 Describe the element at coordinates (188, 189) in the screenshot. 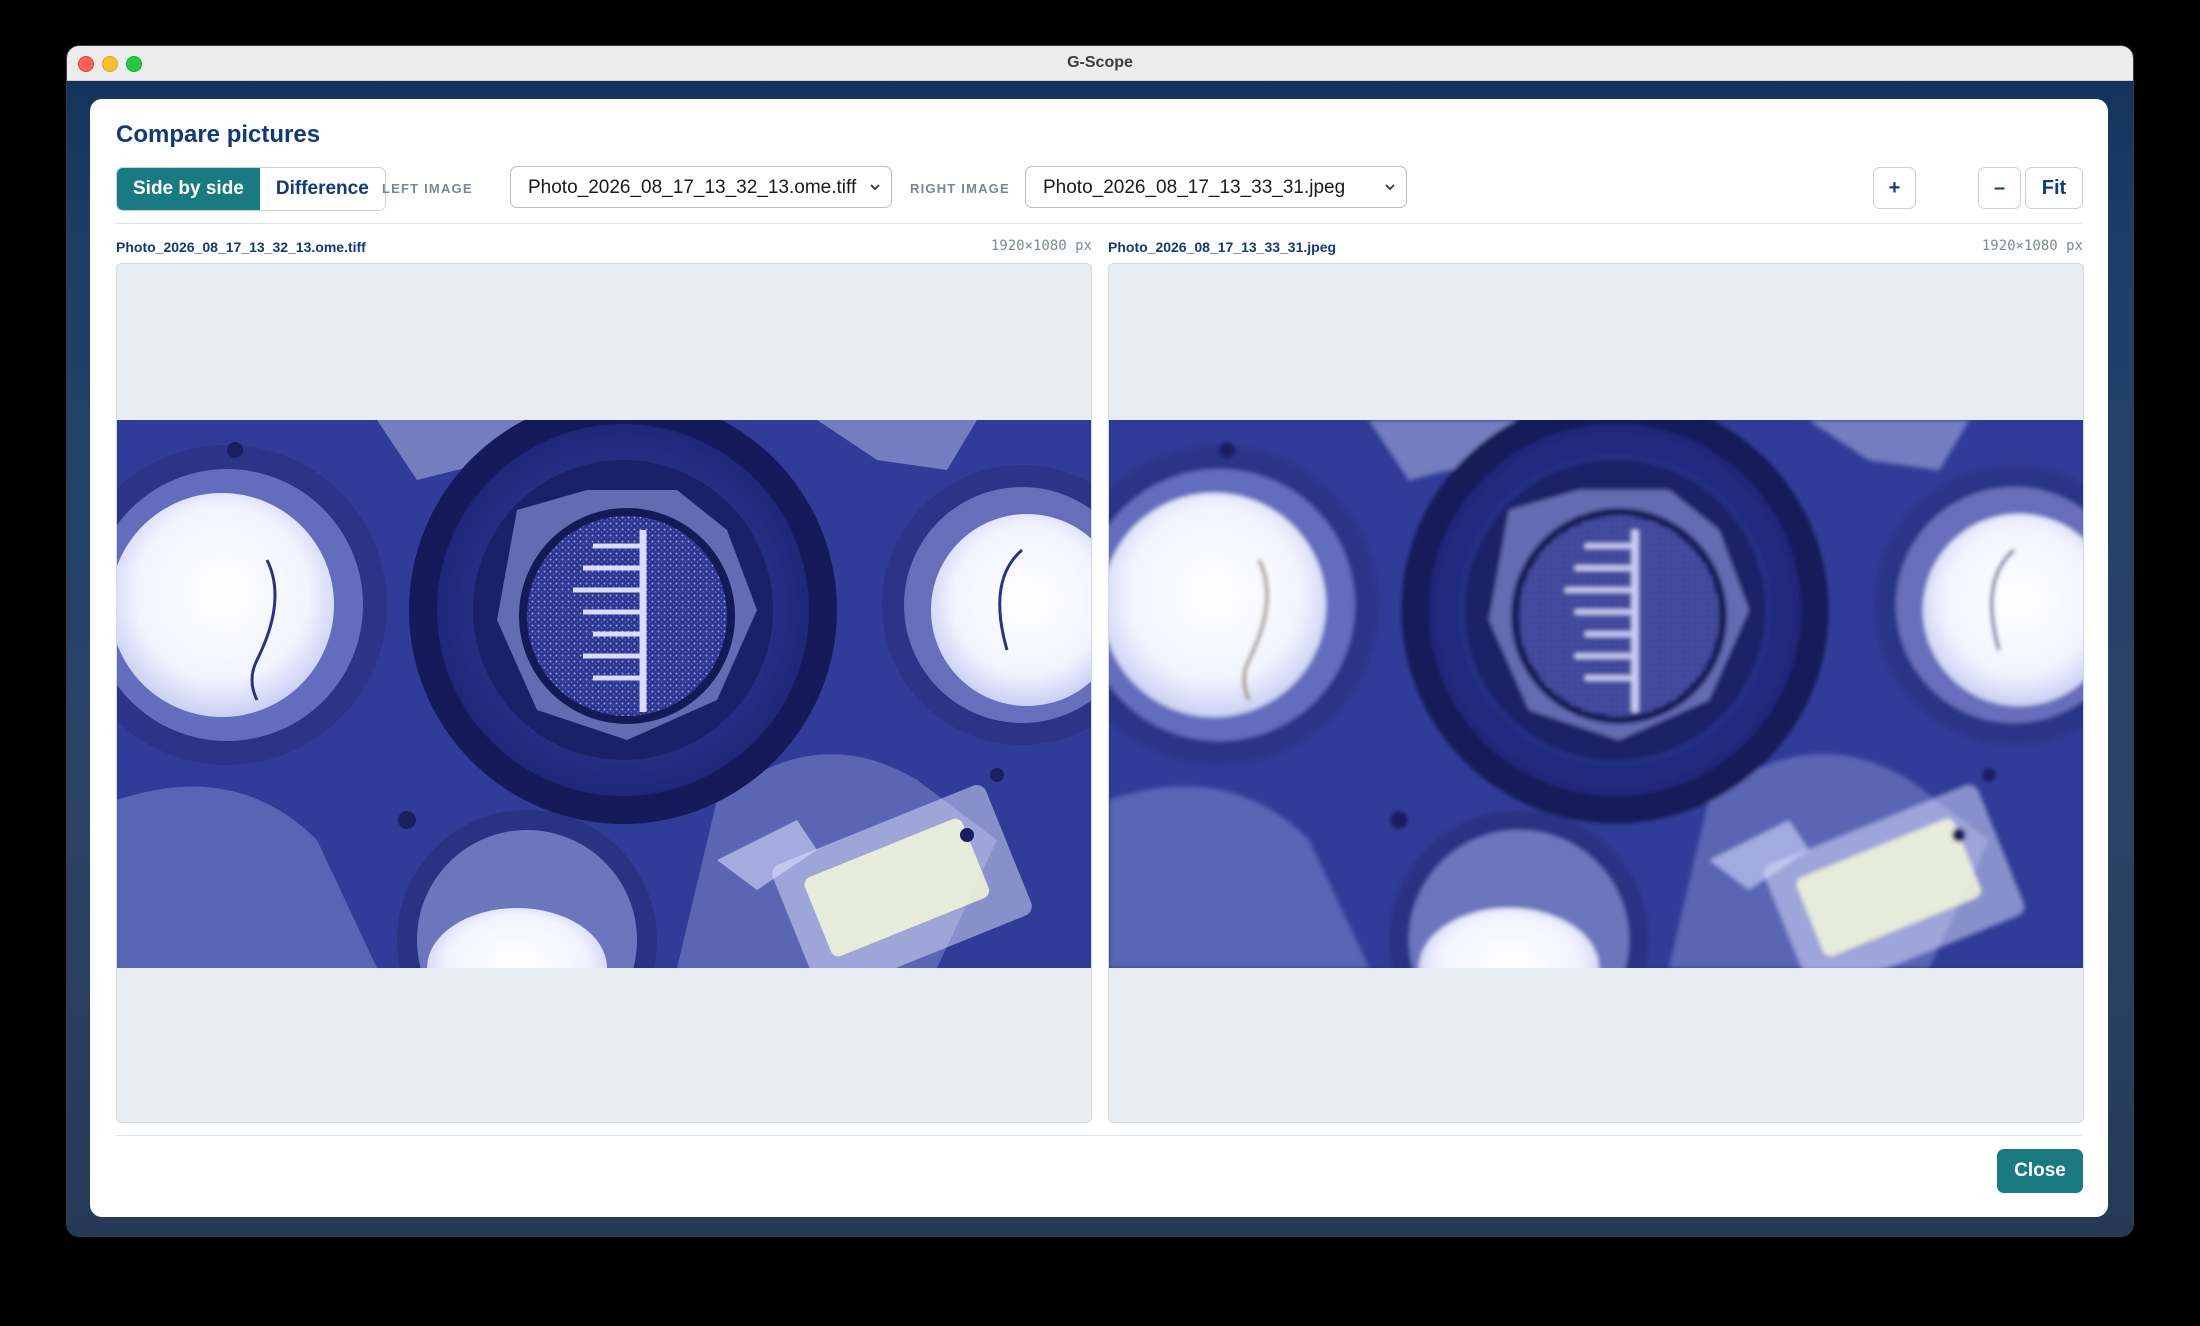

I see `side-by-side-button: Side by side` at that location.